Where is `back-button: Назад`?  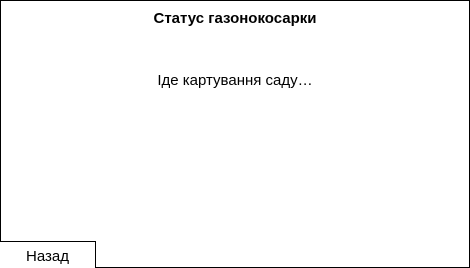 back-button: Назад is located at coordinates (48, 254).